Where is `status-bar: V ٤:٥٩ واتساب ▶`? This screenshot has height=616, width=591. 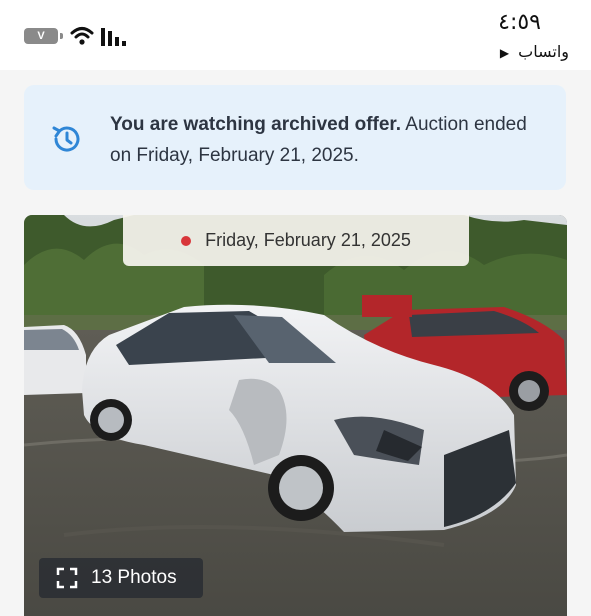
status-bar: V ٤:٥٩ واتساب ▶ is located at coordinates (295, 35).